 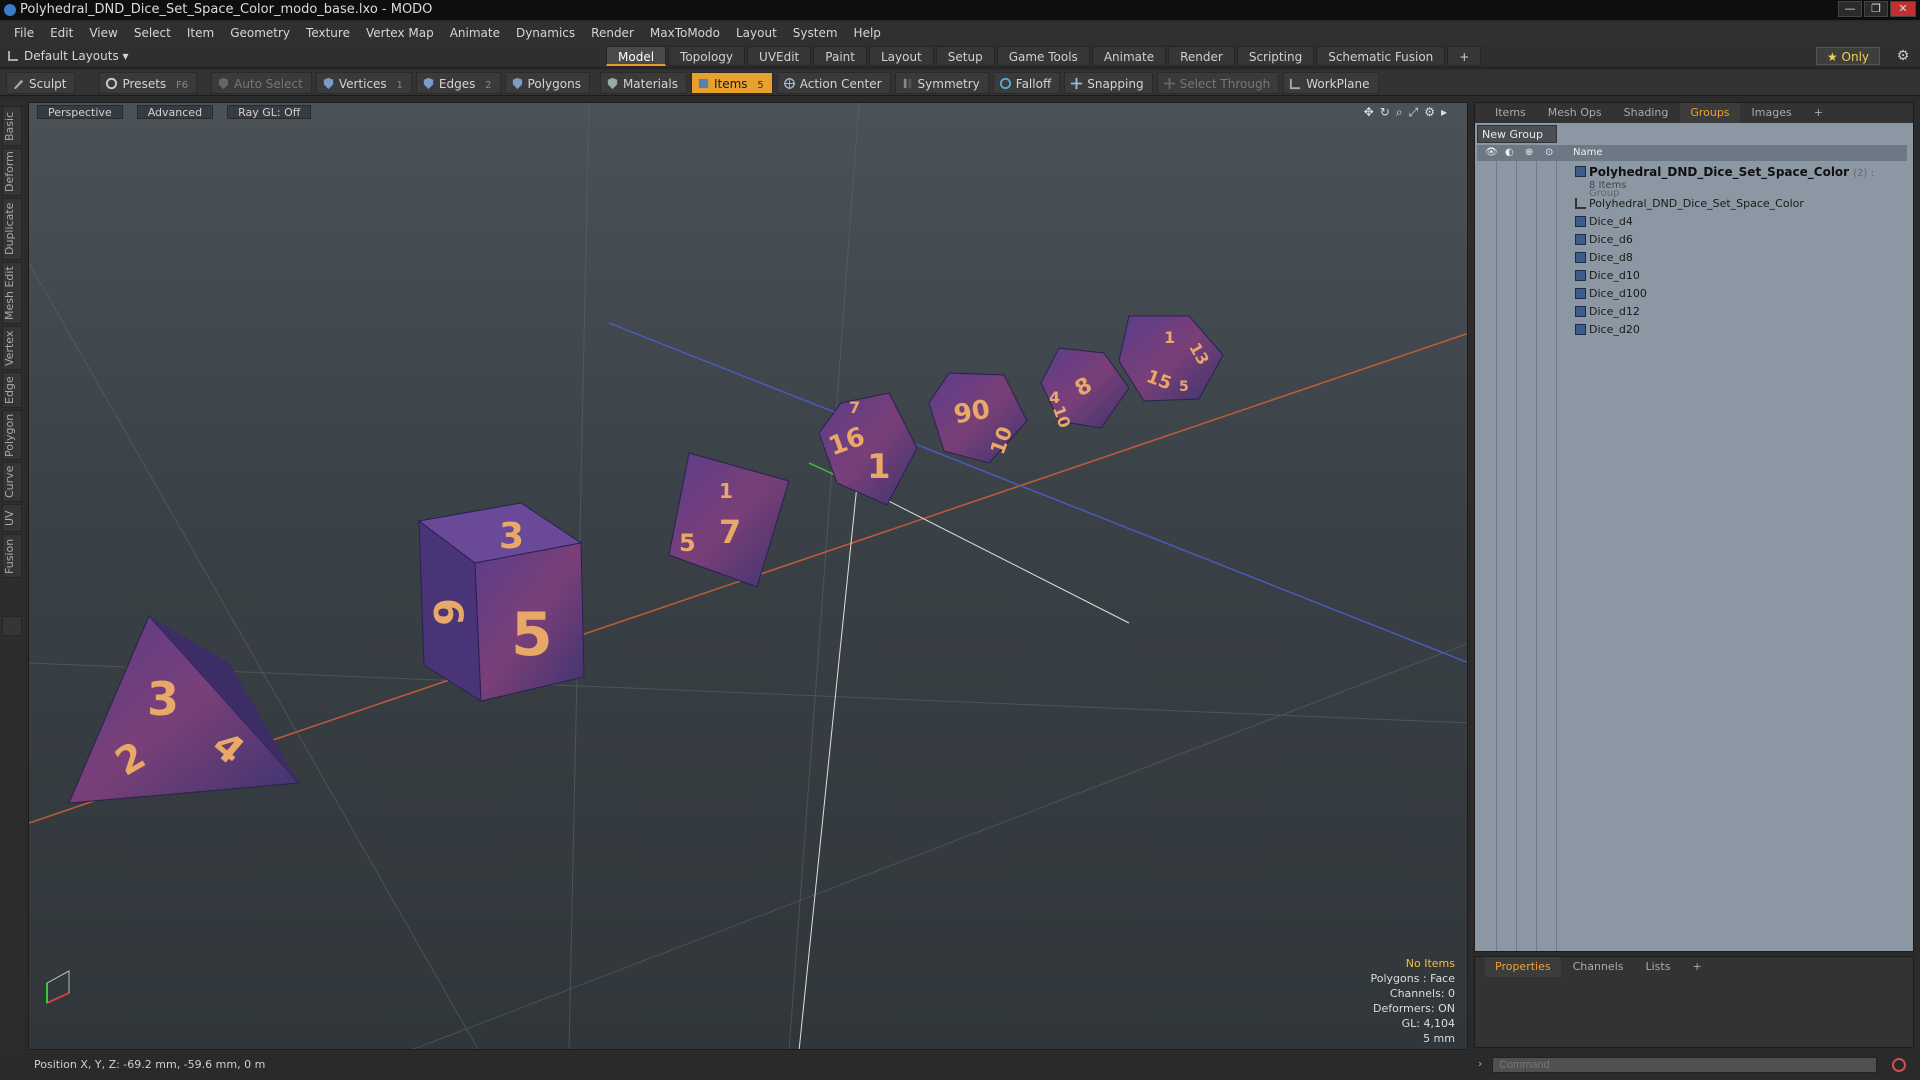 What do you see at coordinates (1684, 1065) in the screenshot?
I see `command-input` at bounding box center [1684, 1065].